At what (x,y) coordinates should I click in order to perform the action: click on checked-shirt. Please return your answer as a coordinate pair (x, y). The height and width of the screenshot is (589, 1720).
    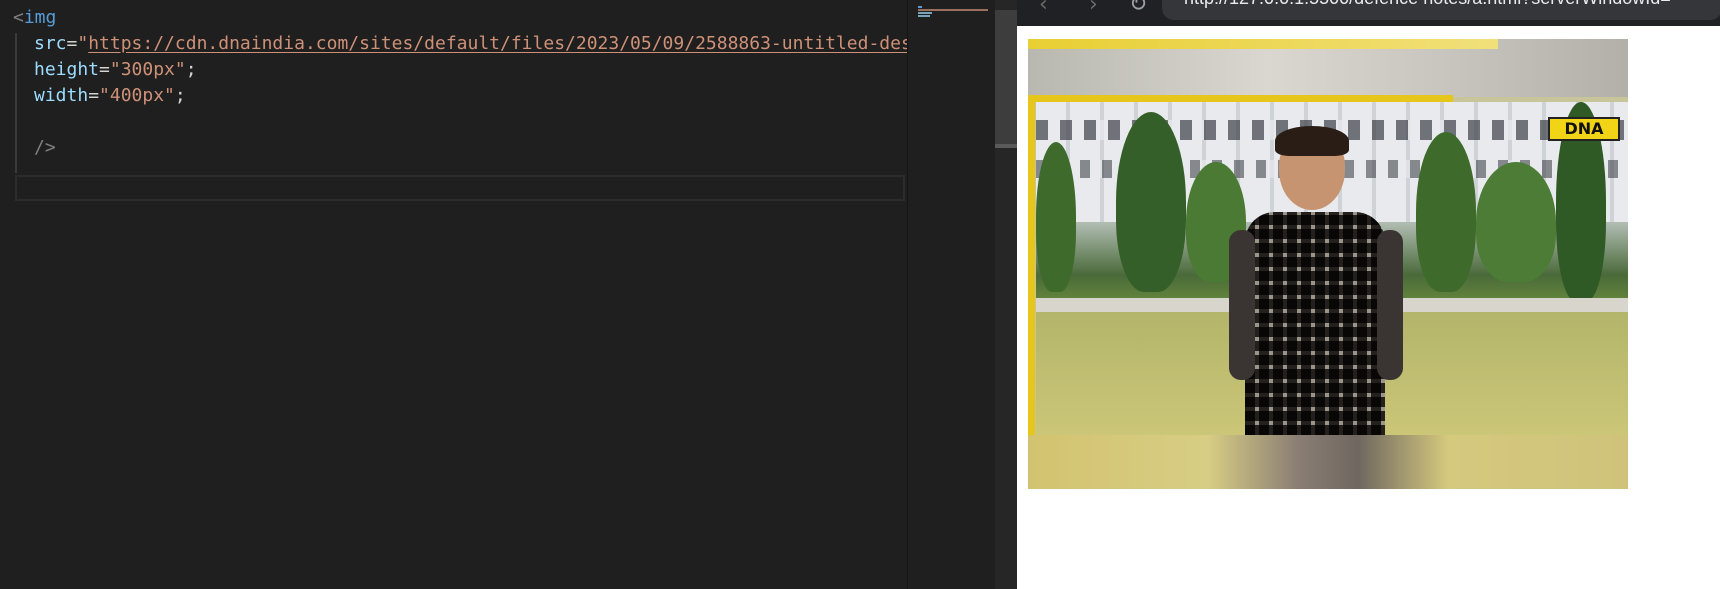
    Looking at the image, I should click on (1315, 323).